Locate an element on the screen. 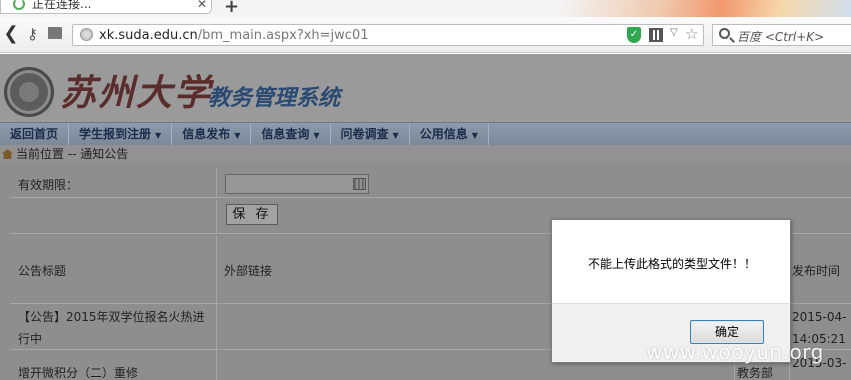 This screenshot has width=851, height=380. system-title: 教务管理系统 is located at coordinates (274, 98).